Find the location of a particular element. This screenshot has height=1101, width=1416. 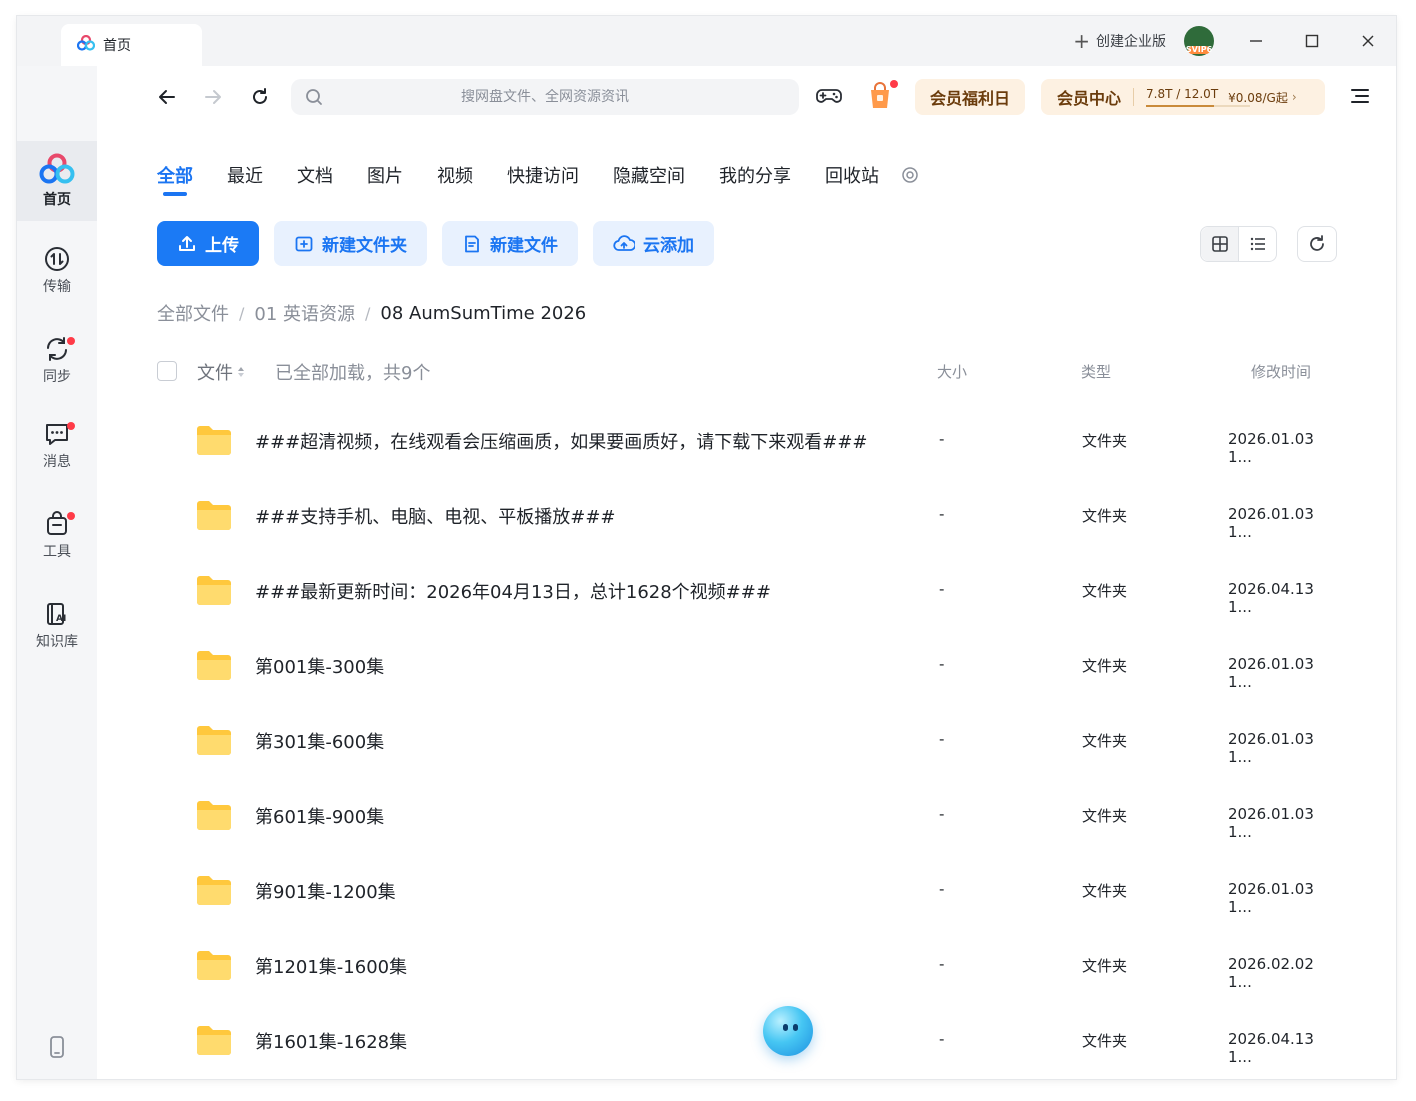

list-view-button is located at coordinates (1257, 244).